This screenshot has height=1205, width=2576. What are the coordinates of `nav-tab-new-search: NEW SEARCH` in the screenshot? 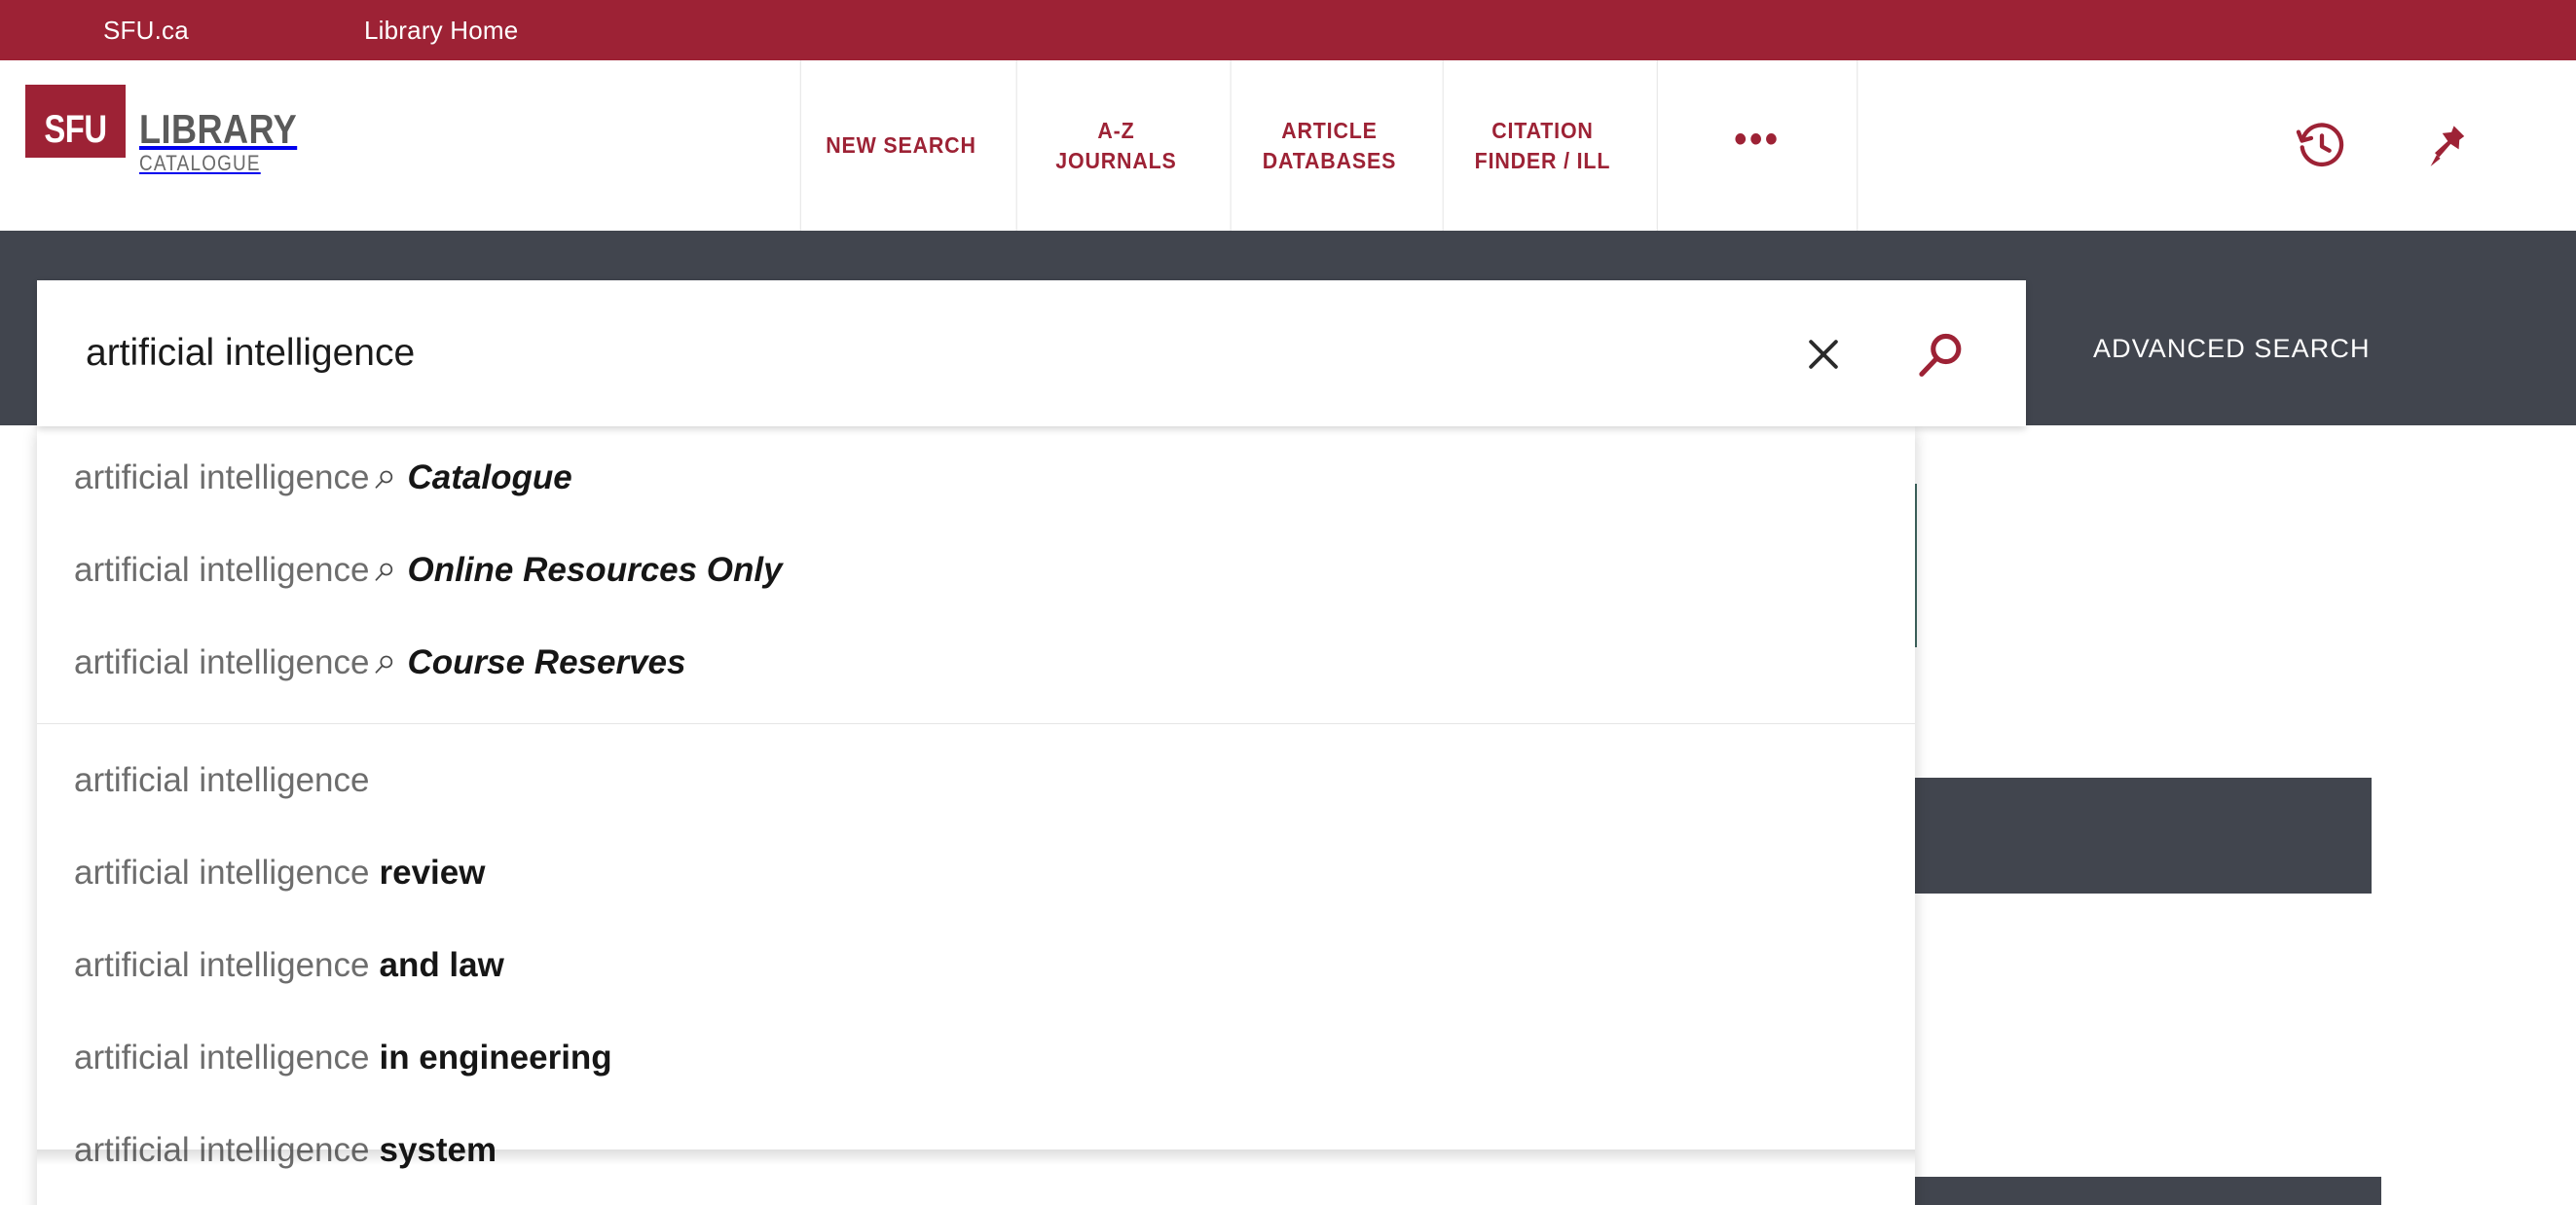 It's located at (900, 145).